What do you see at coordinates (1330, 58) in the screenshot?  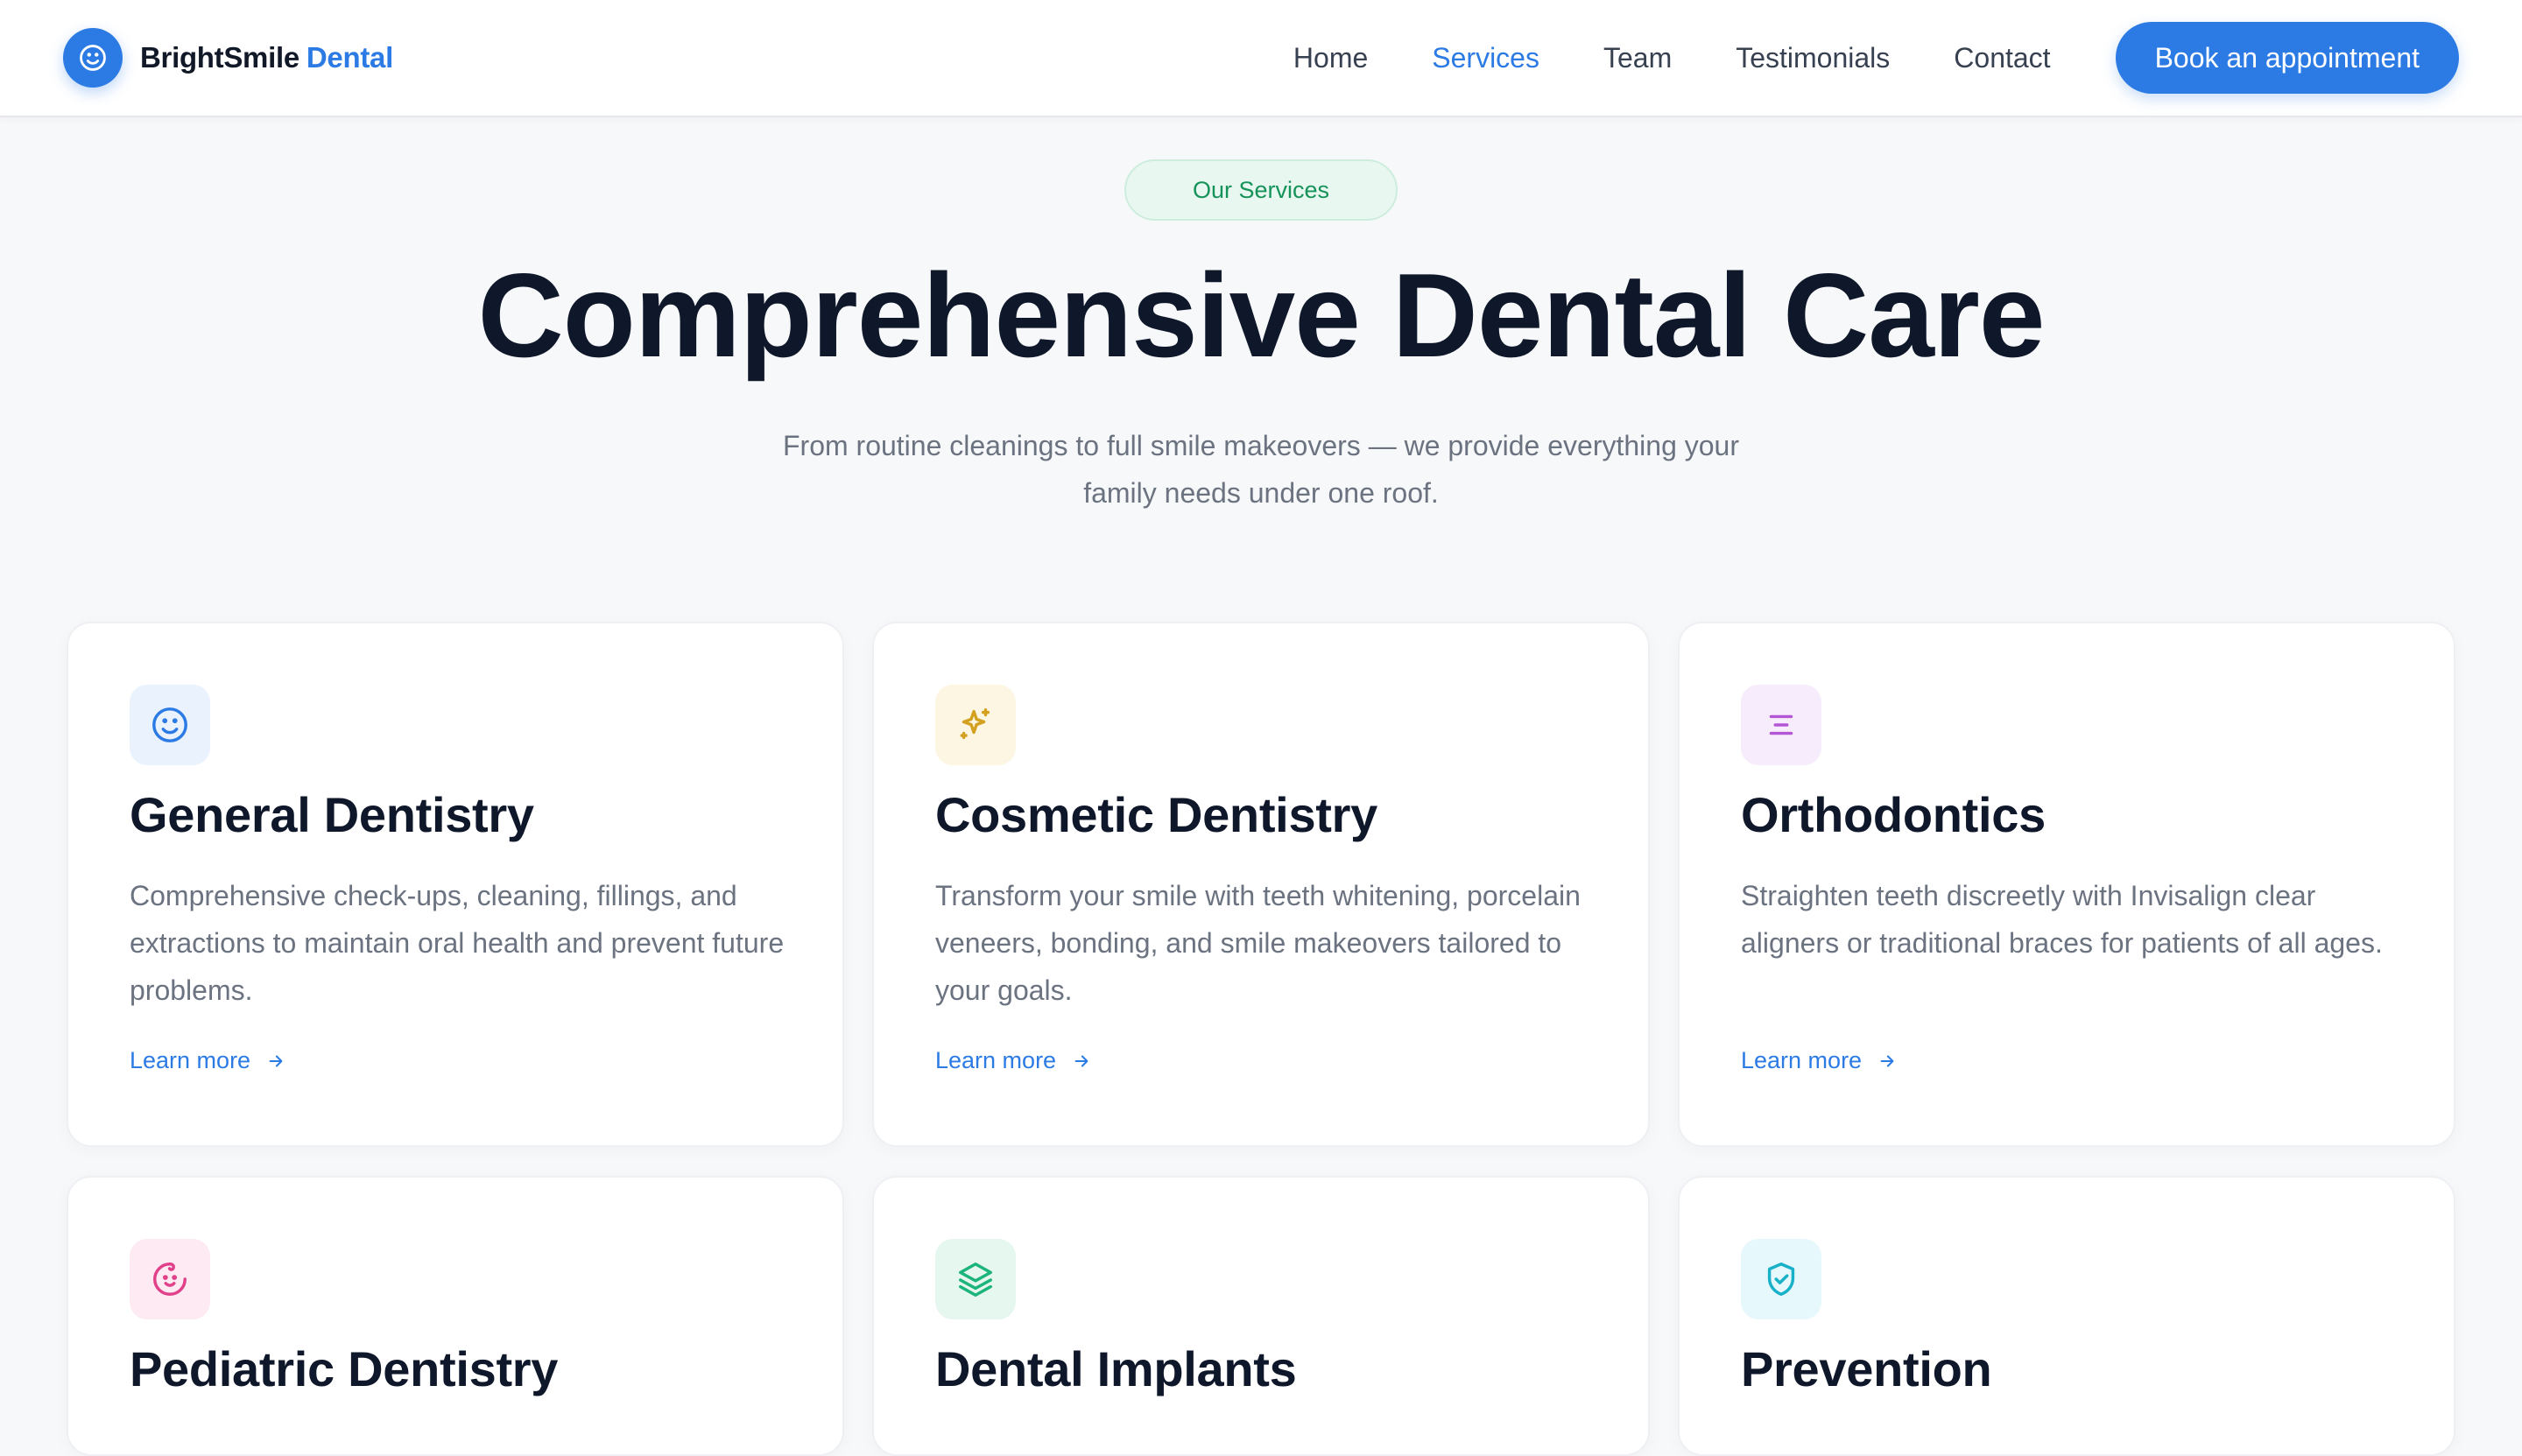 I see `nav-home: Home` at bounding box center [1330, 58].